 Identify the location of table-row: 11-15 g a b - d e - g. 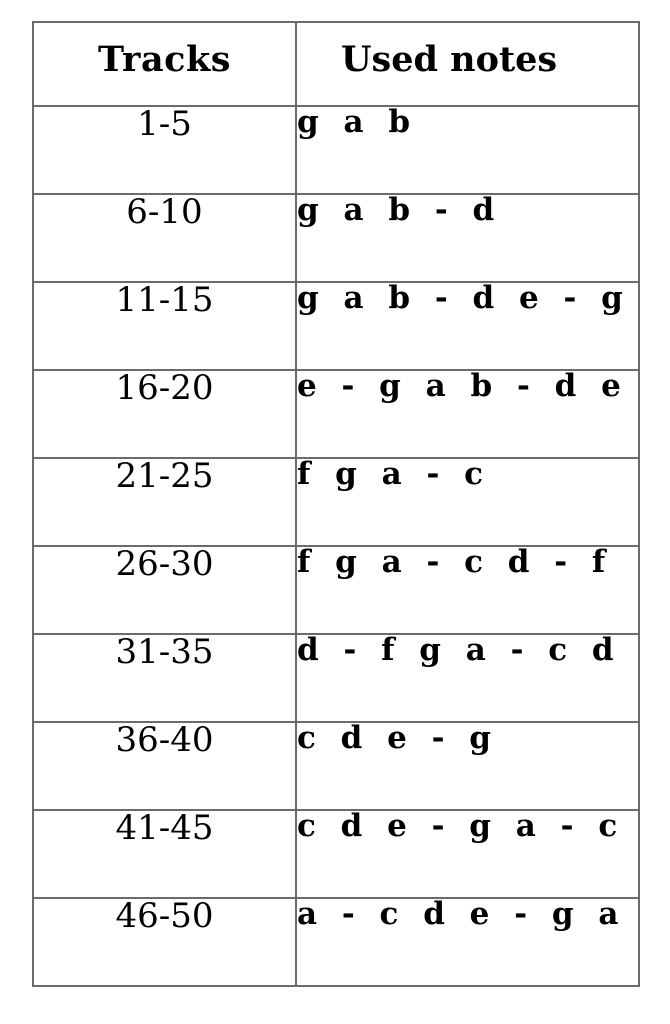
(336, 326).